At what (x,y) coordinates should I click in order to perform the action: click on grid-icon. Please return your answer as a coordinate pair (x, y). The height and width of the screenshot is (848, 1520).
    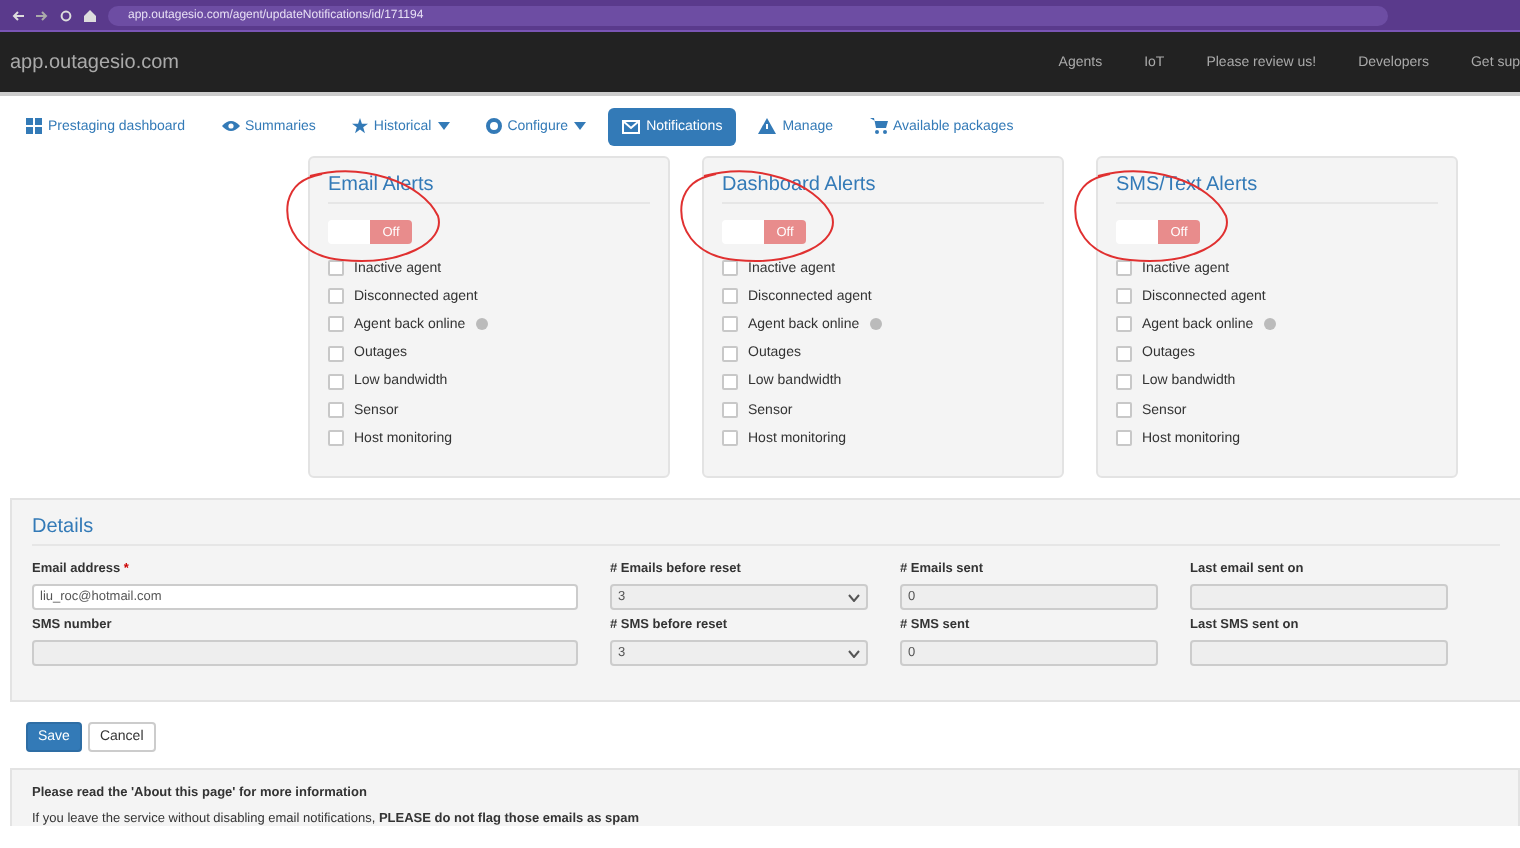
    Looking at the image, I should click on (34, 126).